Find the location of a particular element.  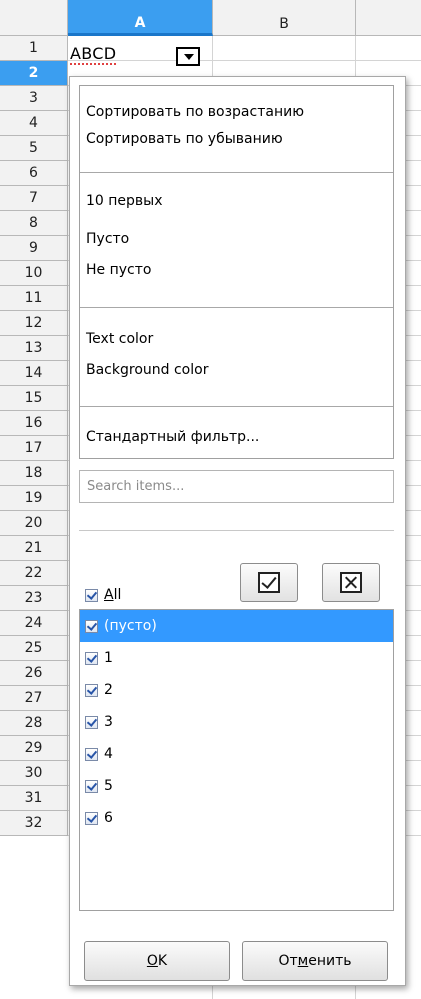

row-header: 26 is located at coordinates (34, 673).